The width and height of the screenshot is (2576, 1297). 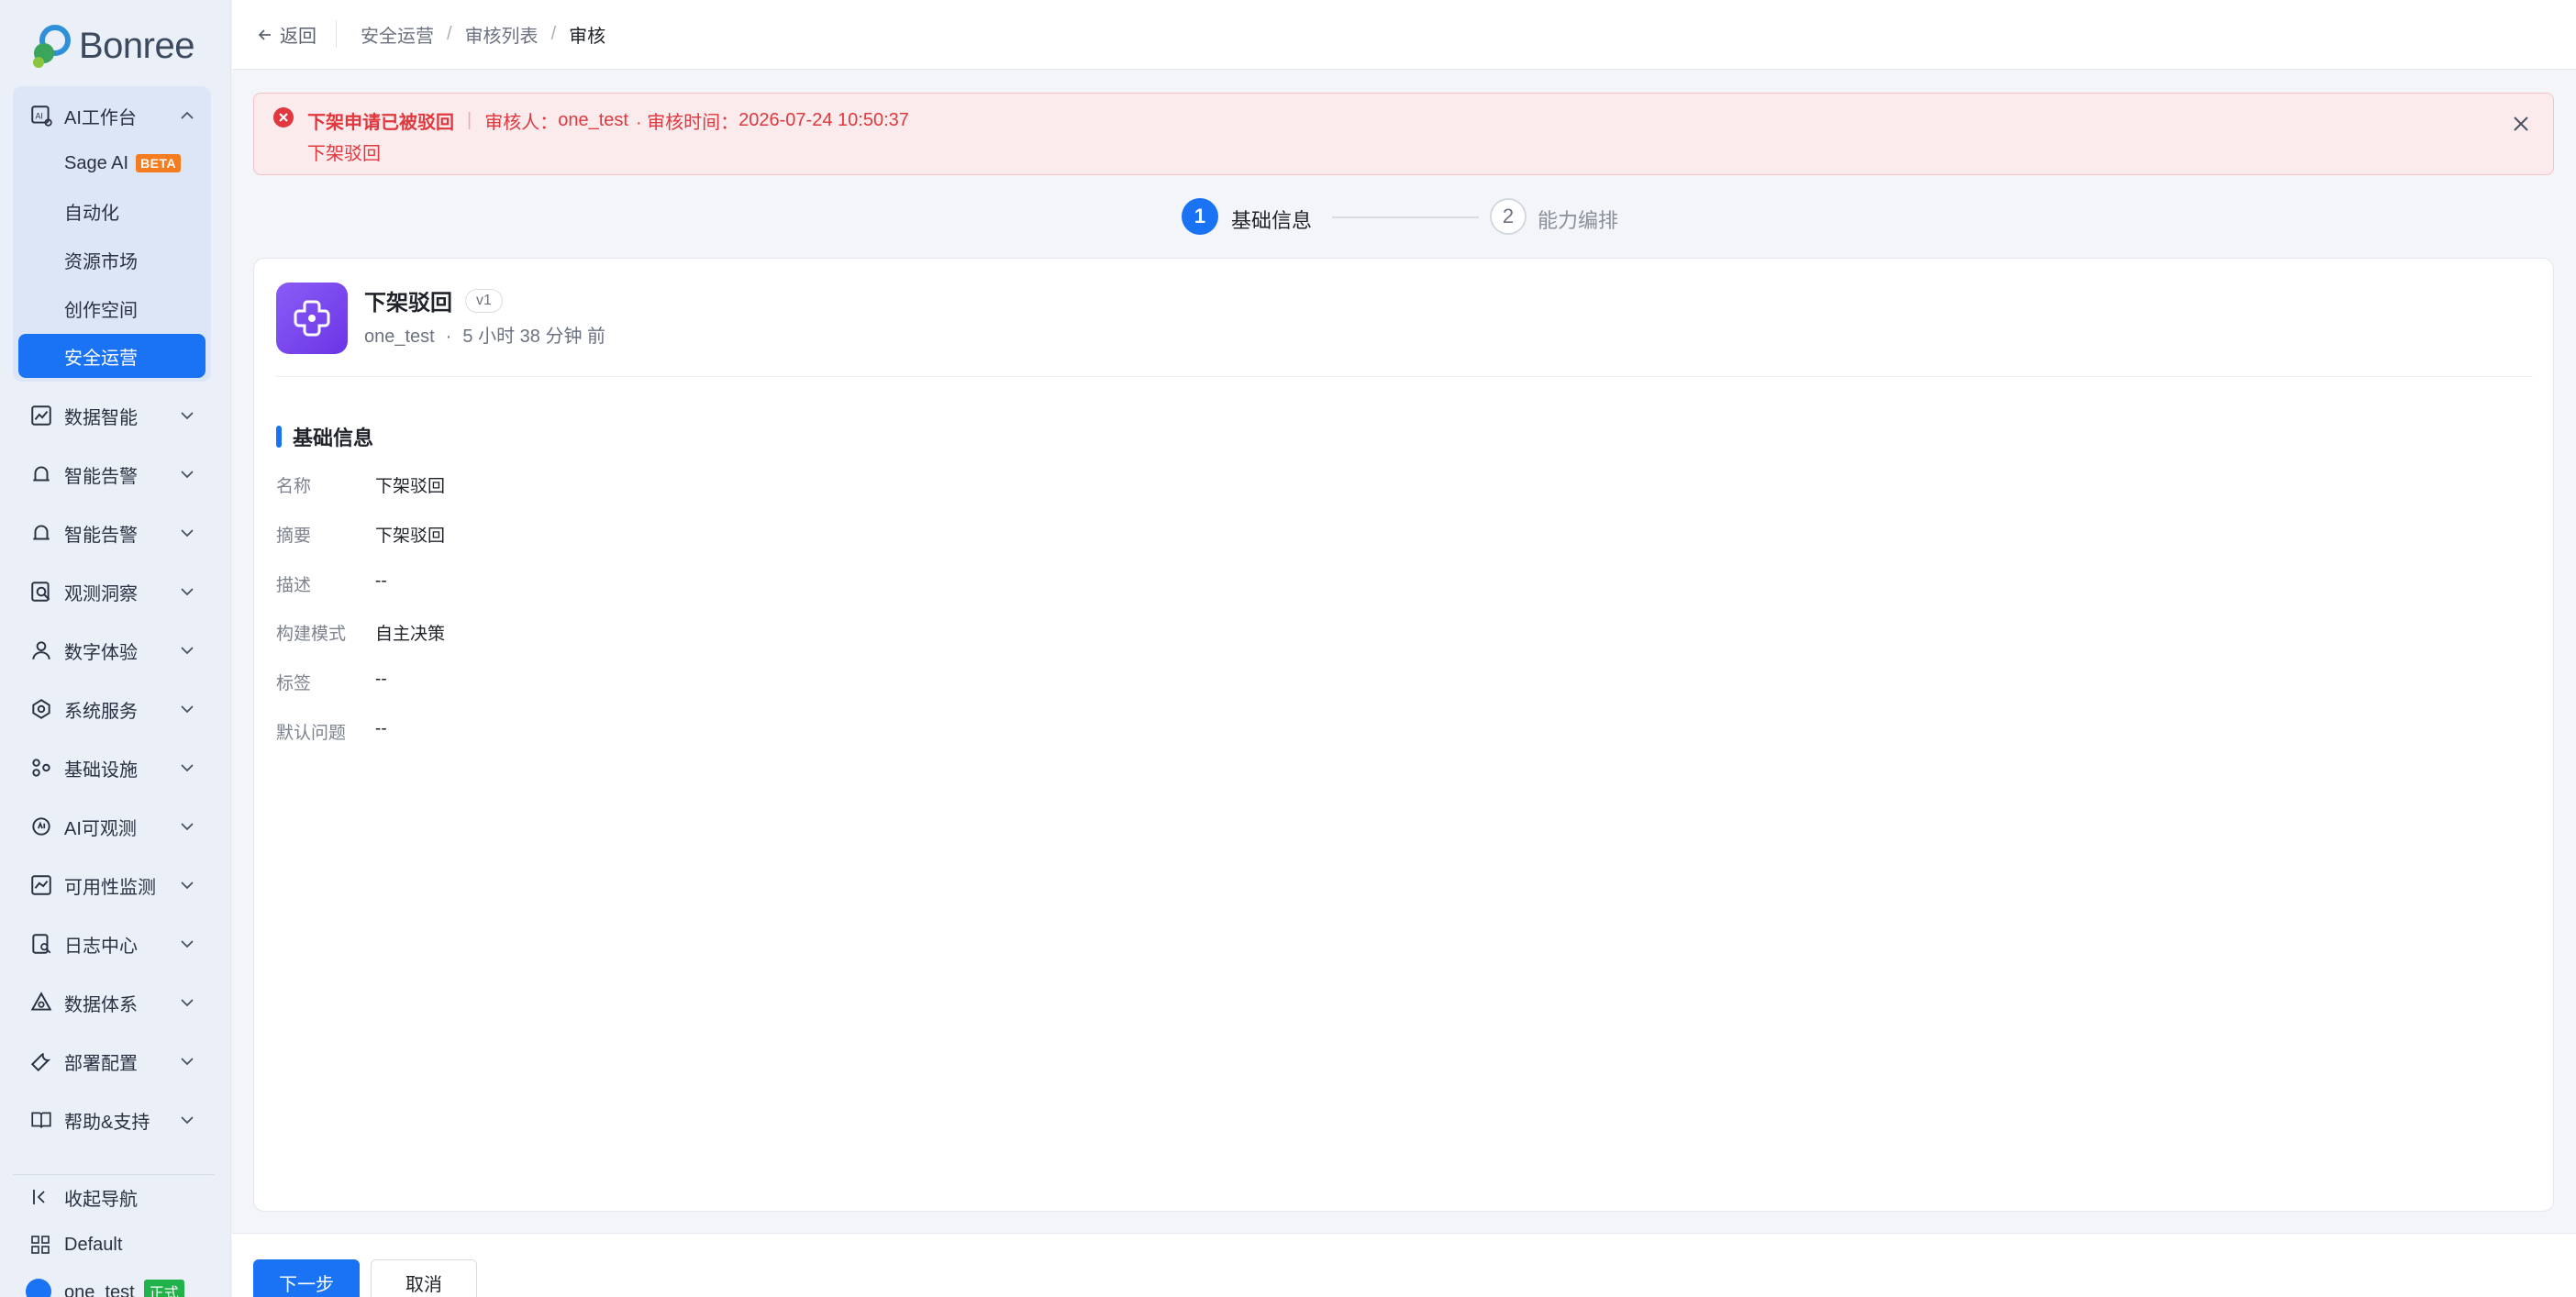 What do you see at coordinates (39, 1197) in the screenshot?
I see `collapse-icon` at bounding box center [39, 1197].